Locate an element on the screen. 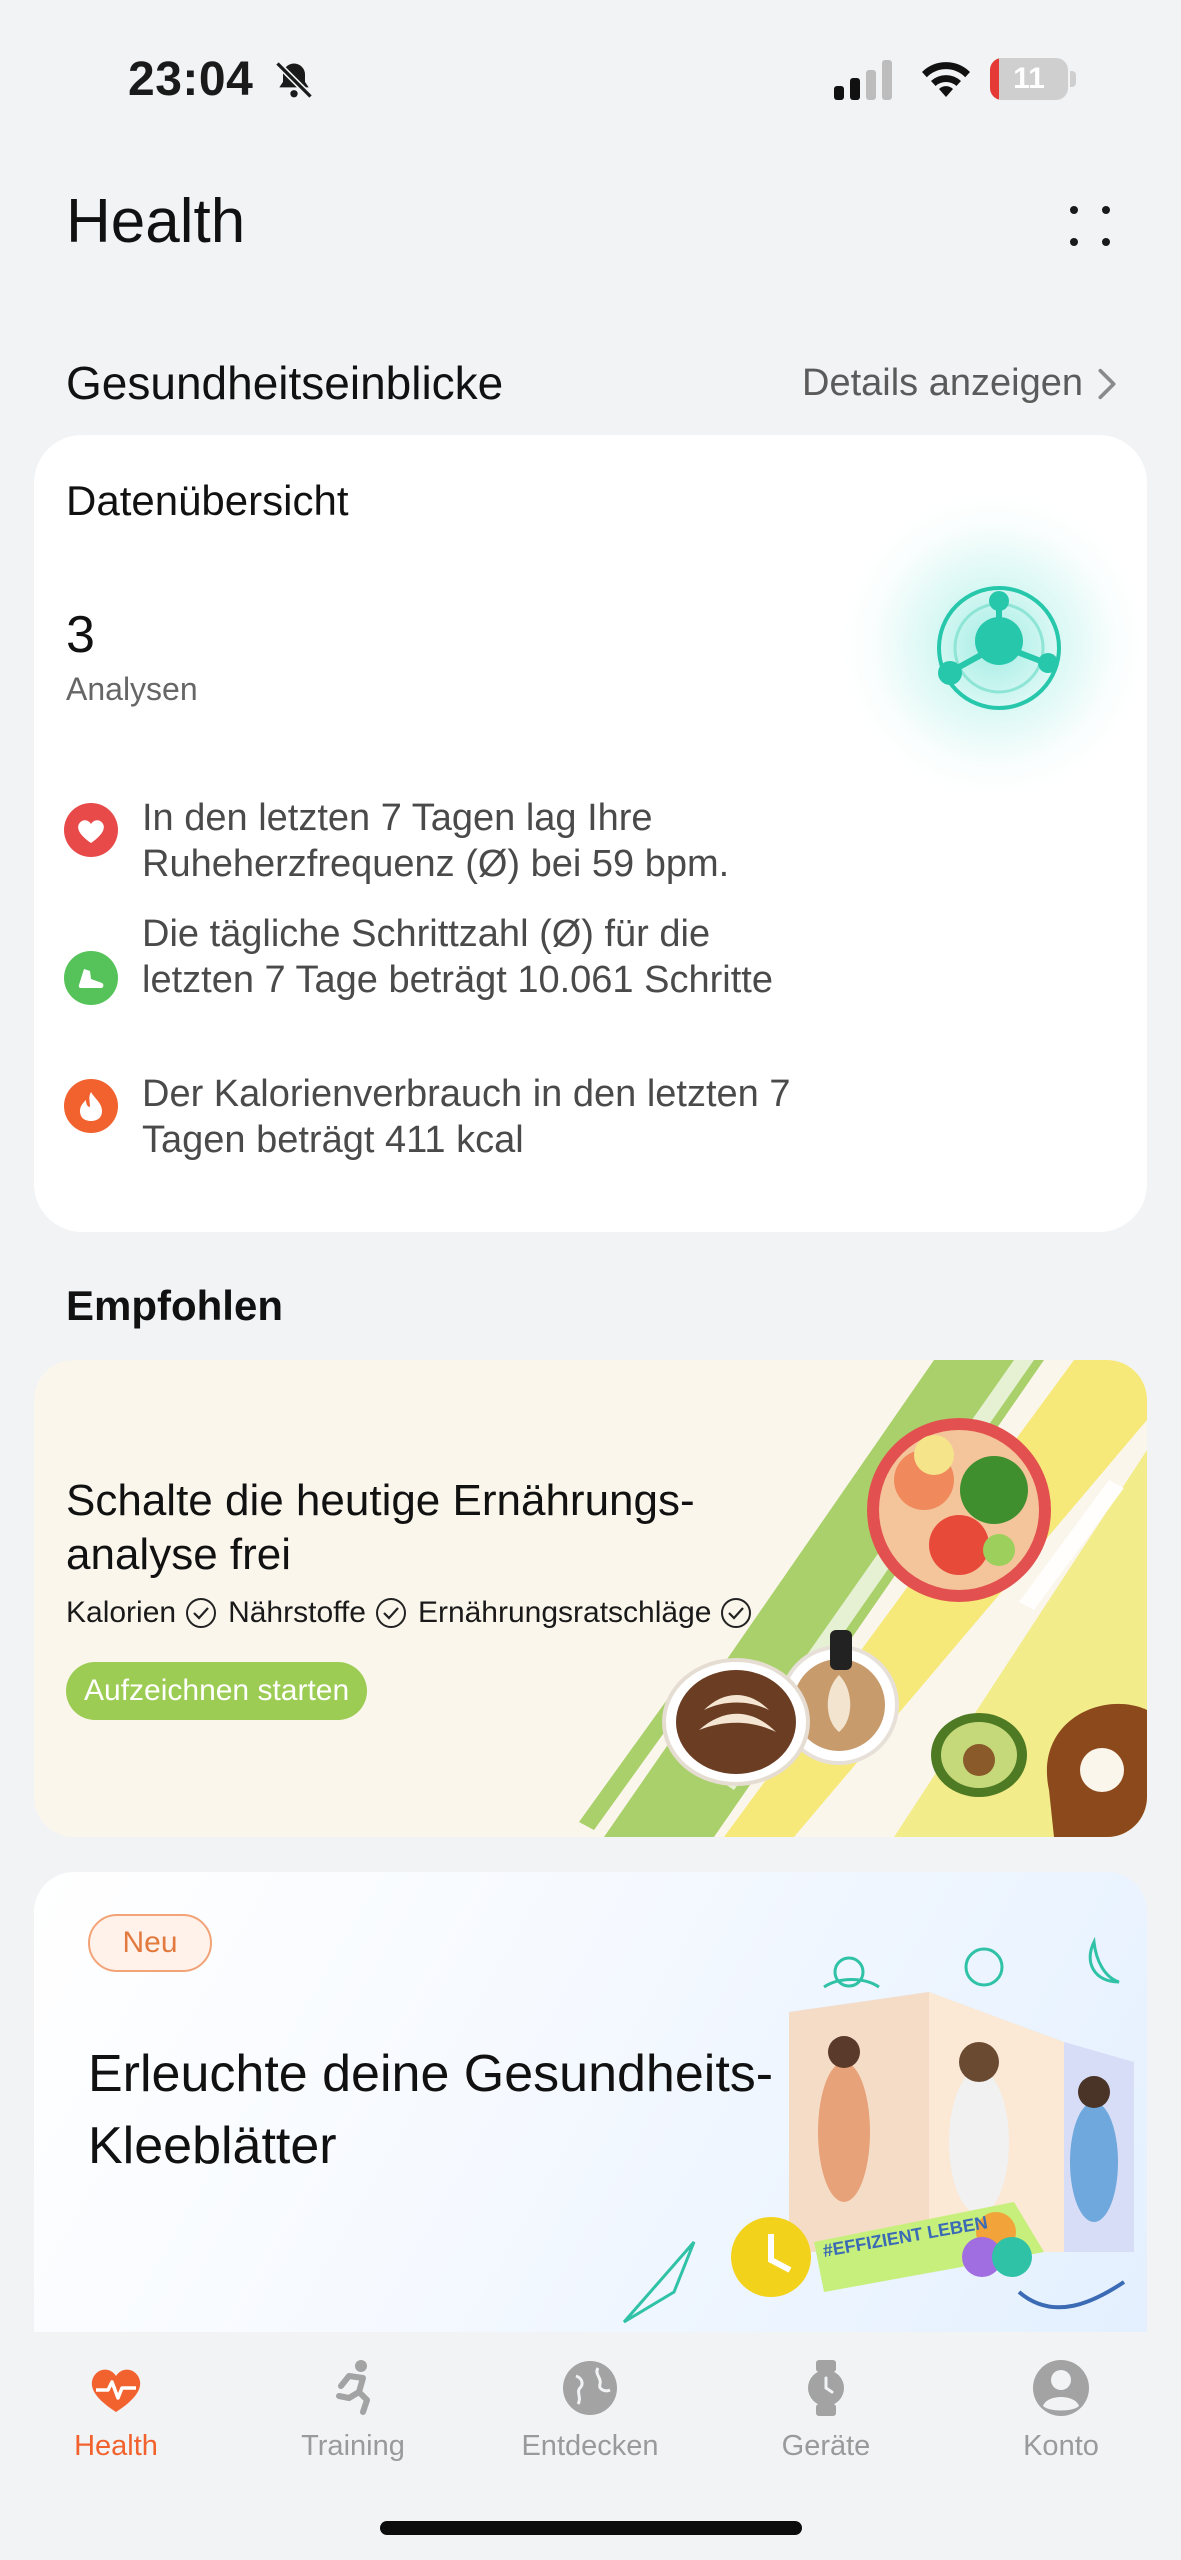 This screenshot has height=2560, width=1181. feature-label: Ernährungsratschläge is located at coordinates (564, 1612).